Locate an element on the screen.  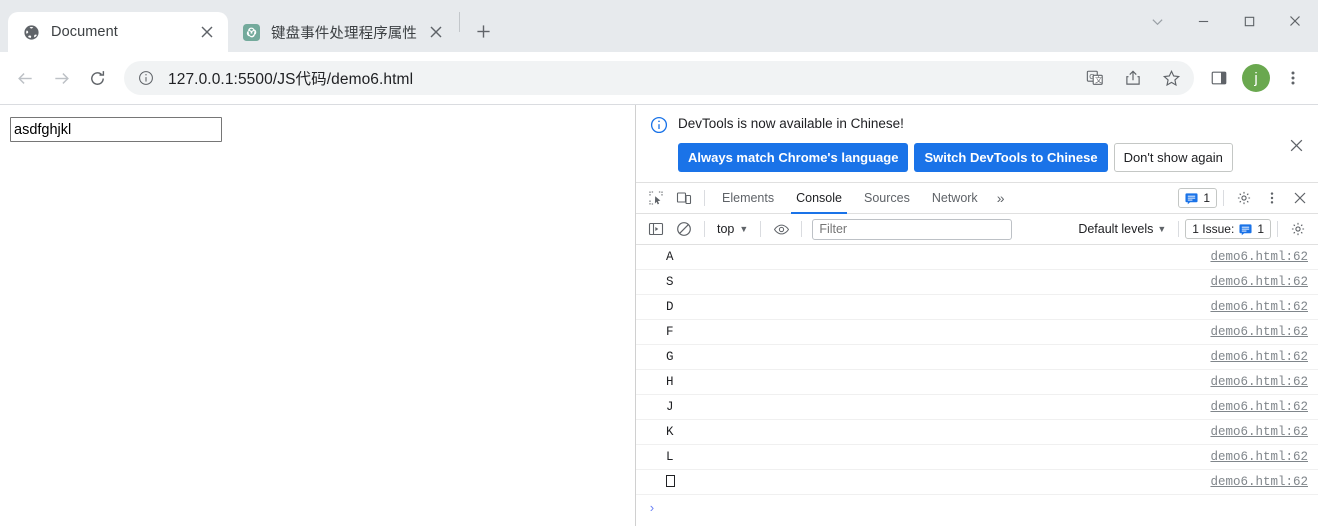
forward-button is located at coordinates (61, 78).